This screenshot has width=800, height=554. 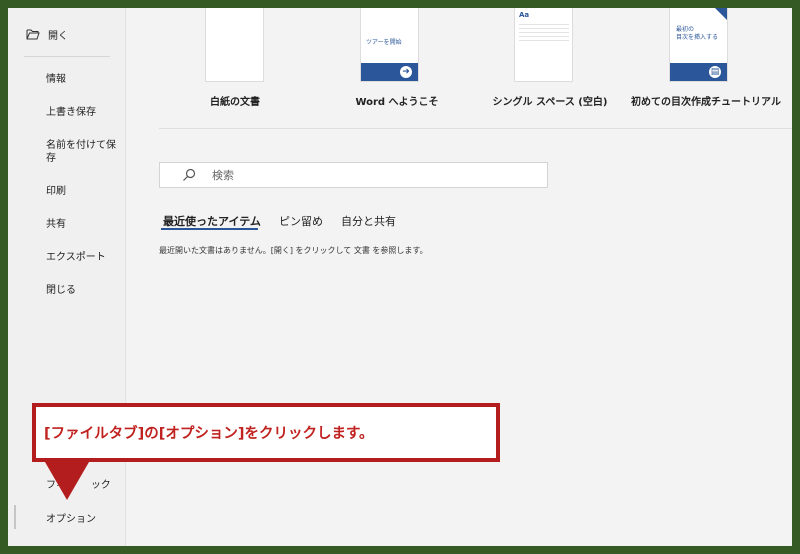 What do you see at coordinates (697, 33) in the screenshot?
I see `thumbnail-text: 最初の 目次を挿入する` at bounding box center [697, 33].